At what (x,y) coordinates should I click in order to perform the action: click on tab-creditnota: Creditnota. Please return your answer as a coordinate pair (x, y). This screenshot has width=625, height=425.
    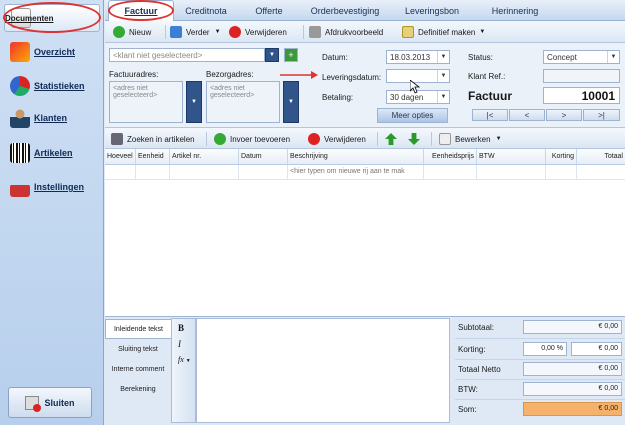
    Looking at the image, I should click on (206, 10).